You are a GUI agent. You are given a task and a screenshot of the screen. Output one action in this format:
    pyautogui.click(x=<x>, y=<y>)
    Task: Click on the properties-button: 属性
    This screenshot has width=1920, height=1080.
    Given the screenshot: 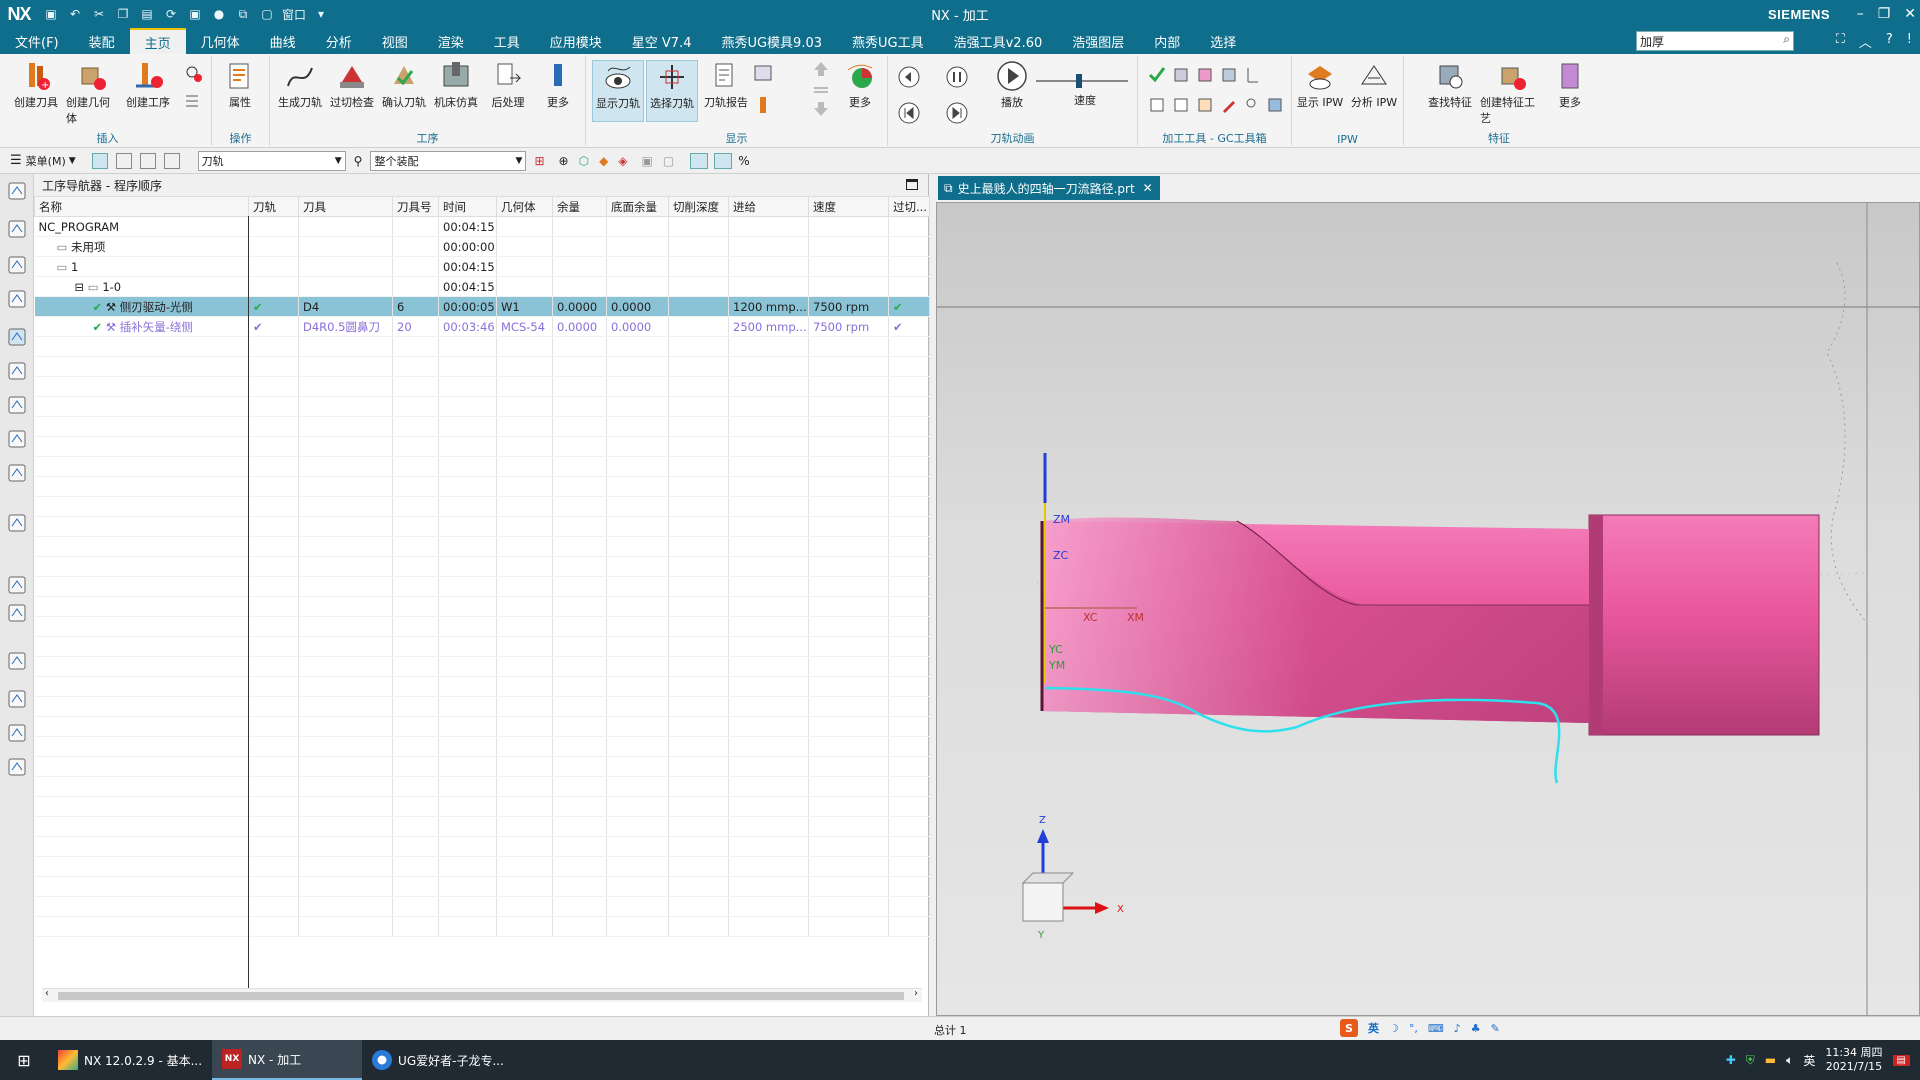 What is the action you would take?
    pyautogui.click(x=240, y=91)
    